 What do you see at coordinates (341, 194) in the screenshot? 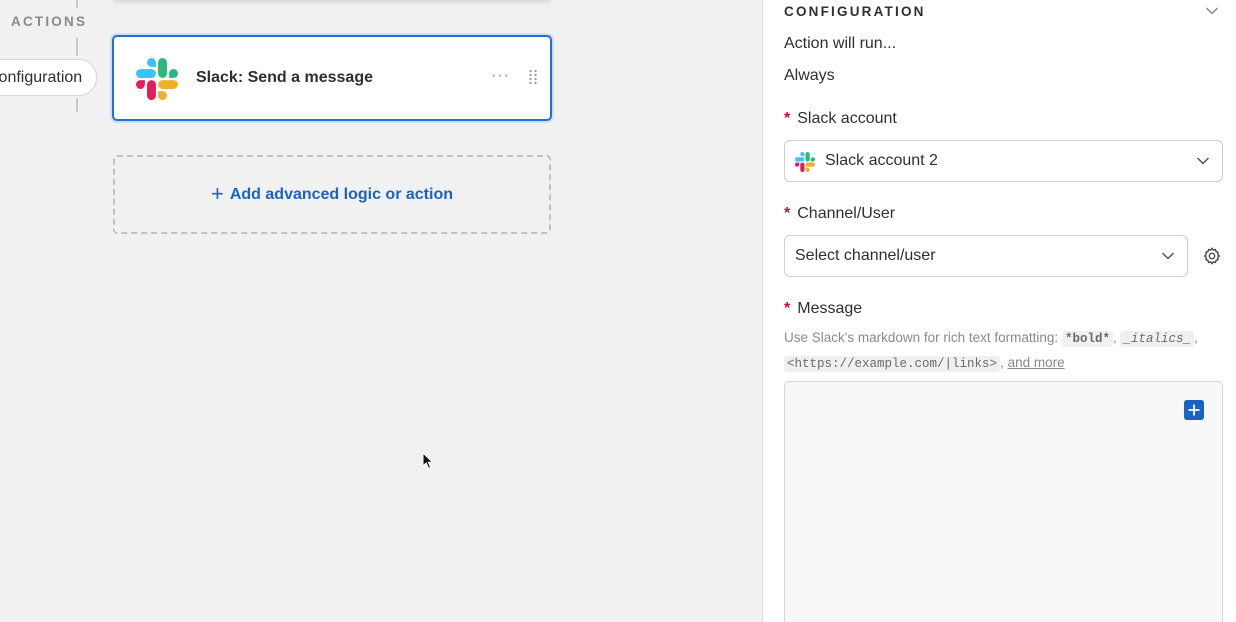
I see `add-action-label: Add advanced logic or action` at bounding box center [341, 194].